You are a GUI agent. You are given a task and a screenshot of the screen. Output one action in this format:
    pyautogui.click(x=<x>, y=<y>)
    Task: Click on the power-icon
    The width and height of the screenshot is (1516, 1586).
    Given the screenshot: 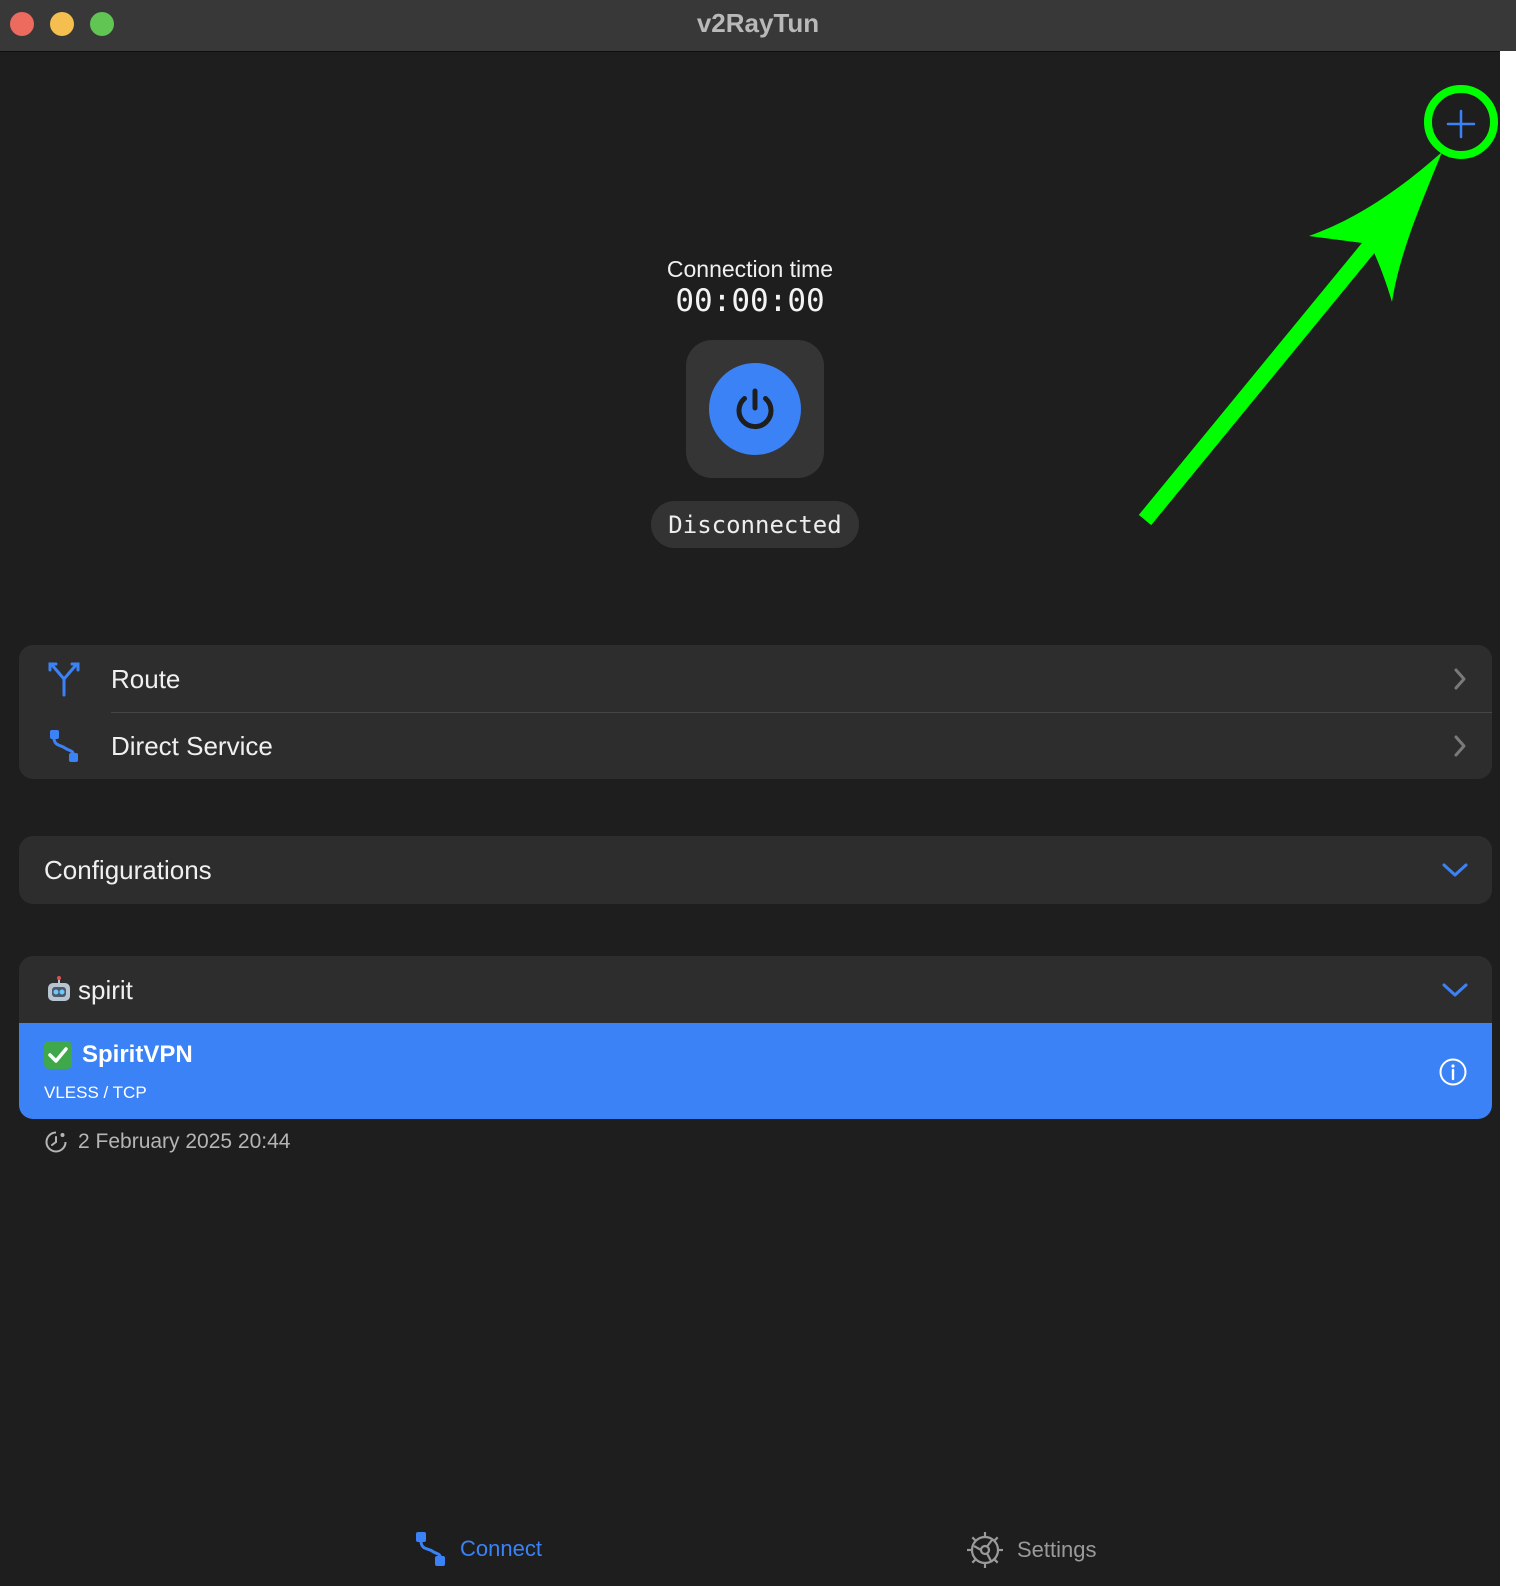 What is the action you would take?
    pyautogui.click(x=755, y=409)
    